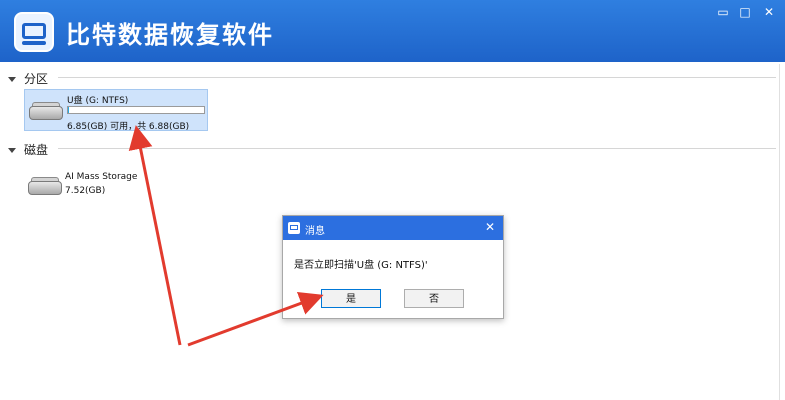 This screenshot has width=785, height=400. What do you see at coordinates (490, 227) in the screenshot?
I see `dialog-close-icon: ✕` at bounding box center [490, 227].